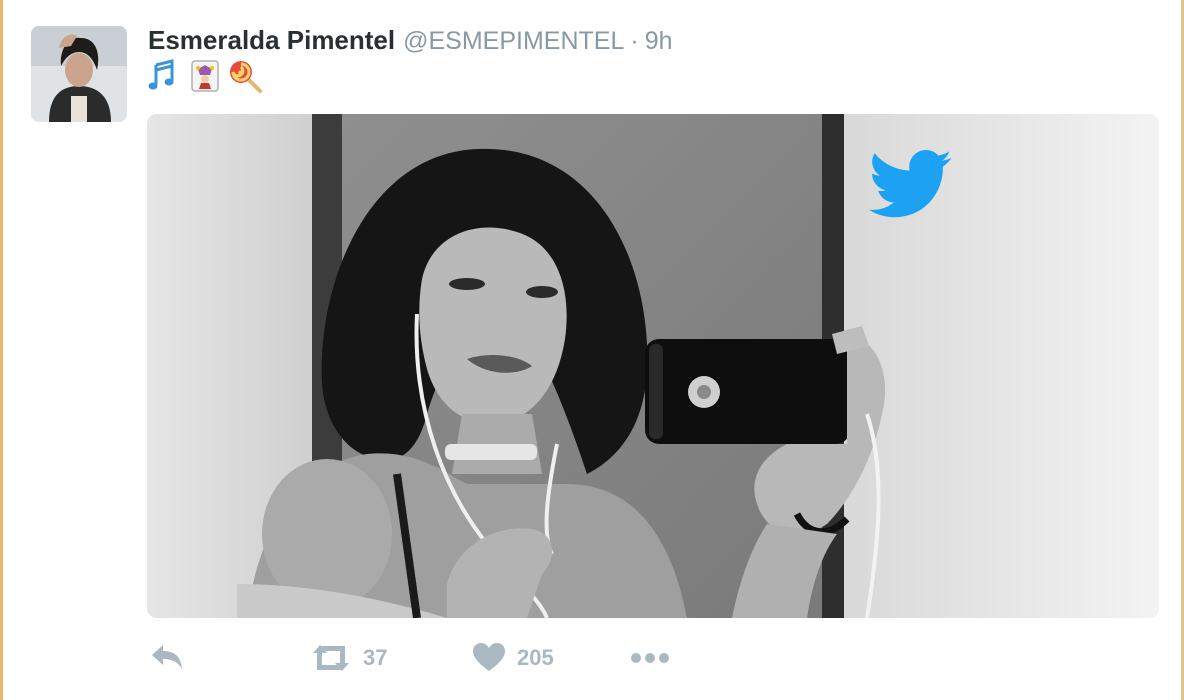 The height and width of the screenshot is (700, 1184). I want to click on reply-button, so click(167, 658).